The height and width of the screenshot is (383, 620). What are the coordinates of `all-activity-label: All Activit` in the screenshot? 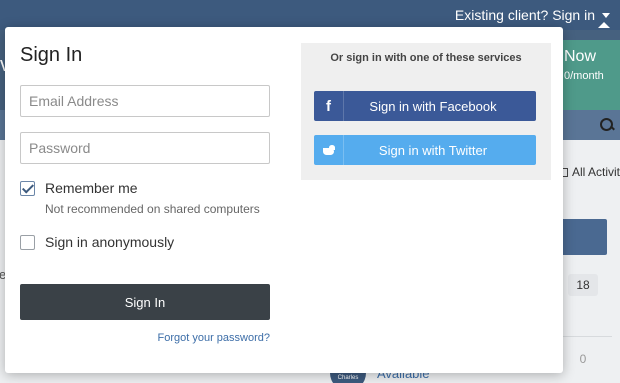 It's located at (596, 172).